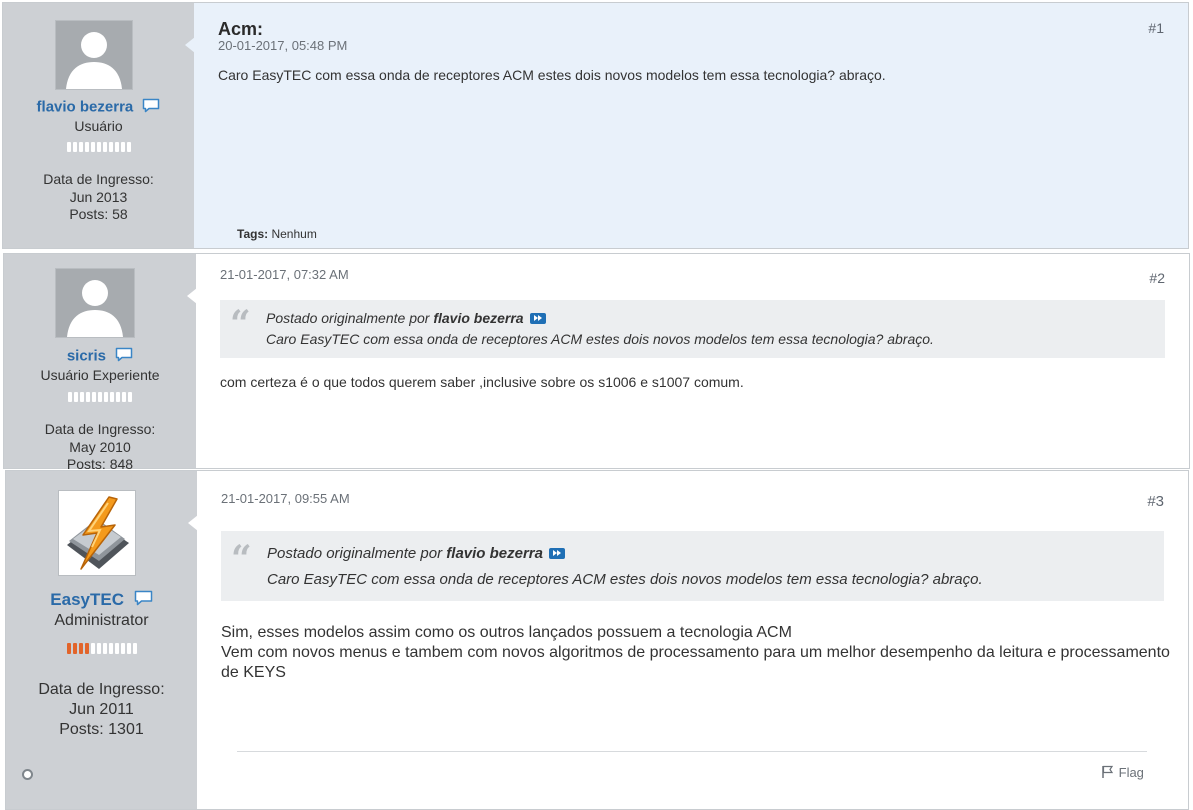 The image size is (1193, 810). Describe the element at coordinates (85, 106) in the screenshot. I see `username-link: flavio bezerra` at that location.